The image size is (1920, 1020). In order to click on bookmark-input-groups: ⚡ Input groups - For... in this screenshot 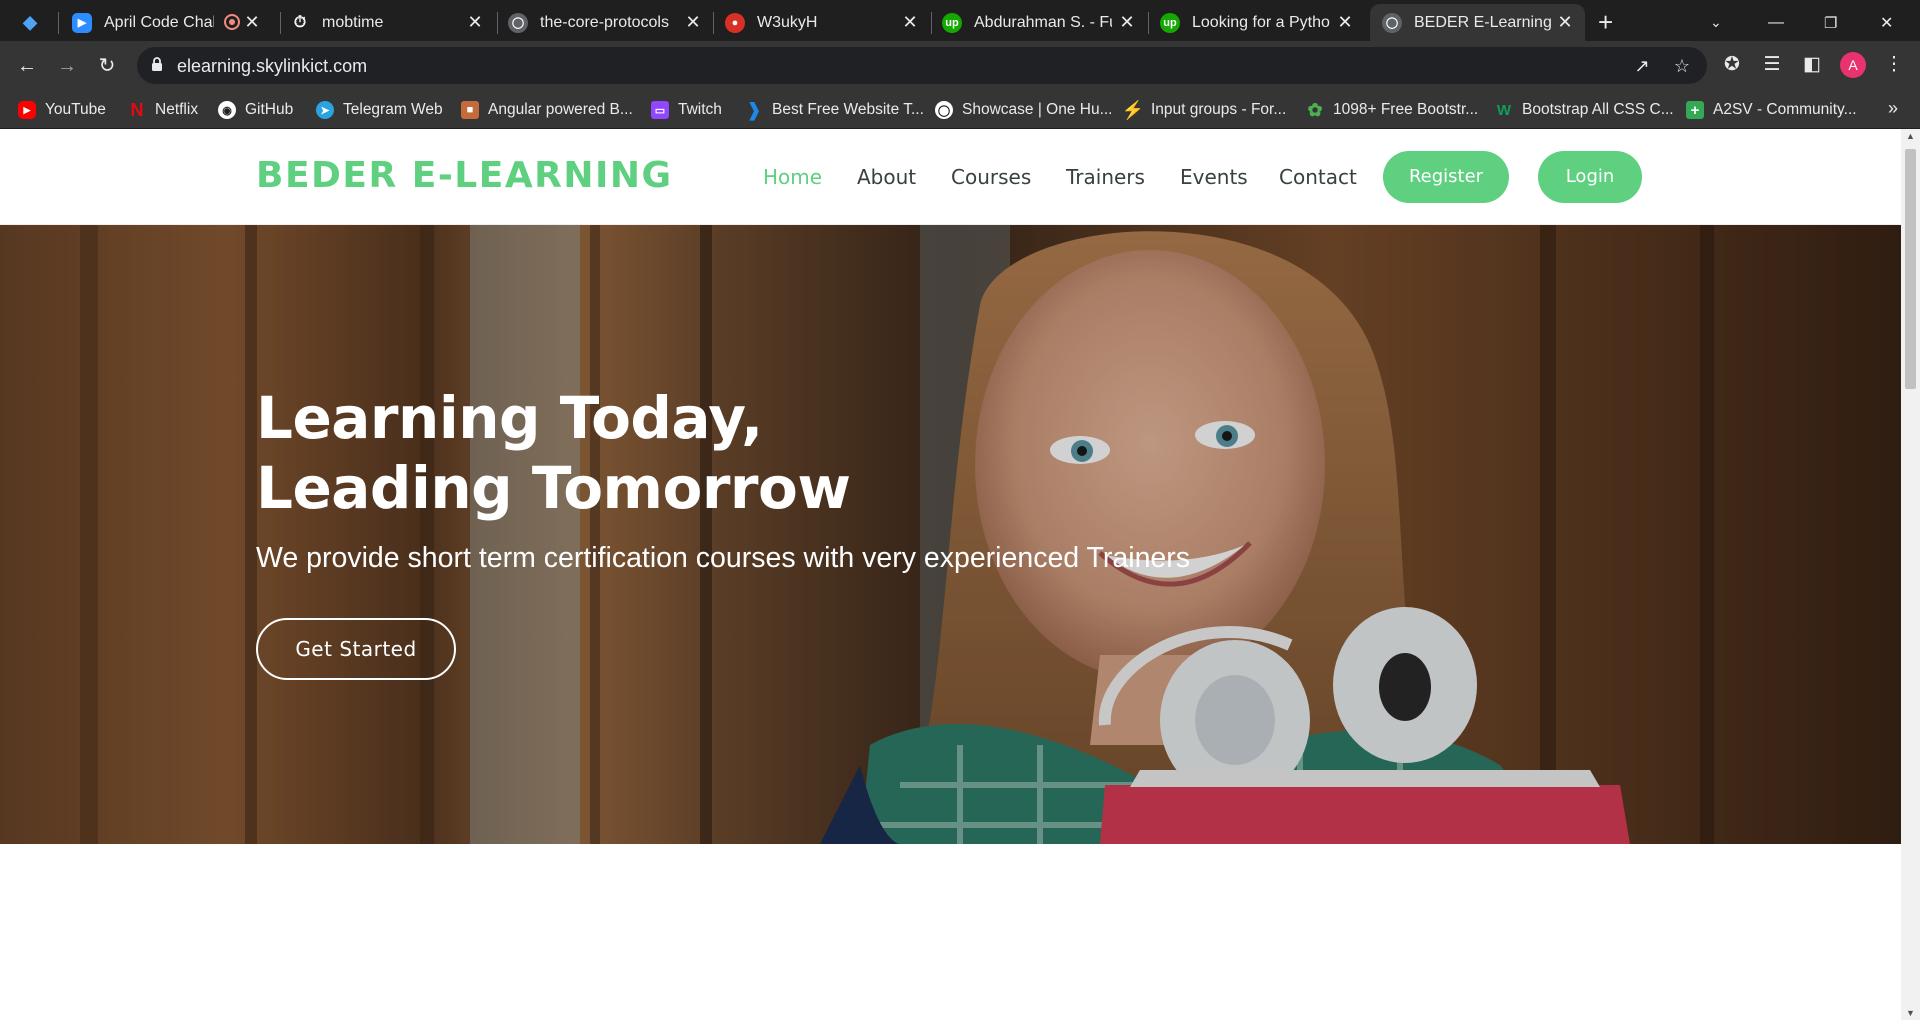, I will do `click(1204, 110)`.